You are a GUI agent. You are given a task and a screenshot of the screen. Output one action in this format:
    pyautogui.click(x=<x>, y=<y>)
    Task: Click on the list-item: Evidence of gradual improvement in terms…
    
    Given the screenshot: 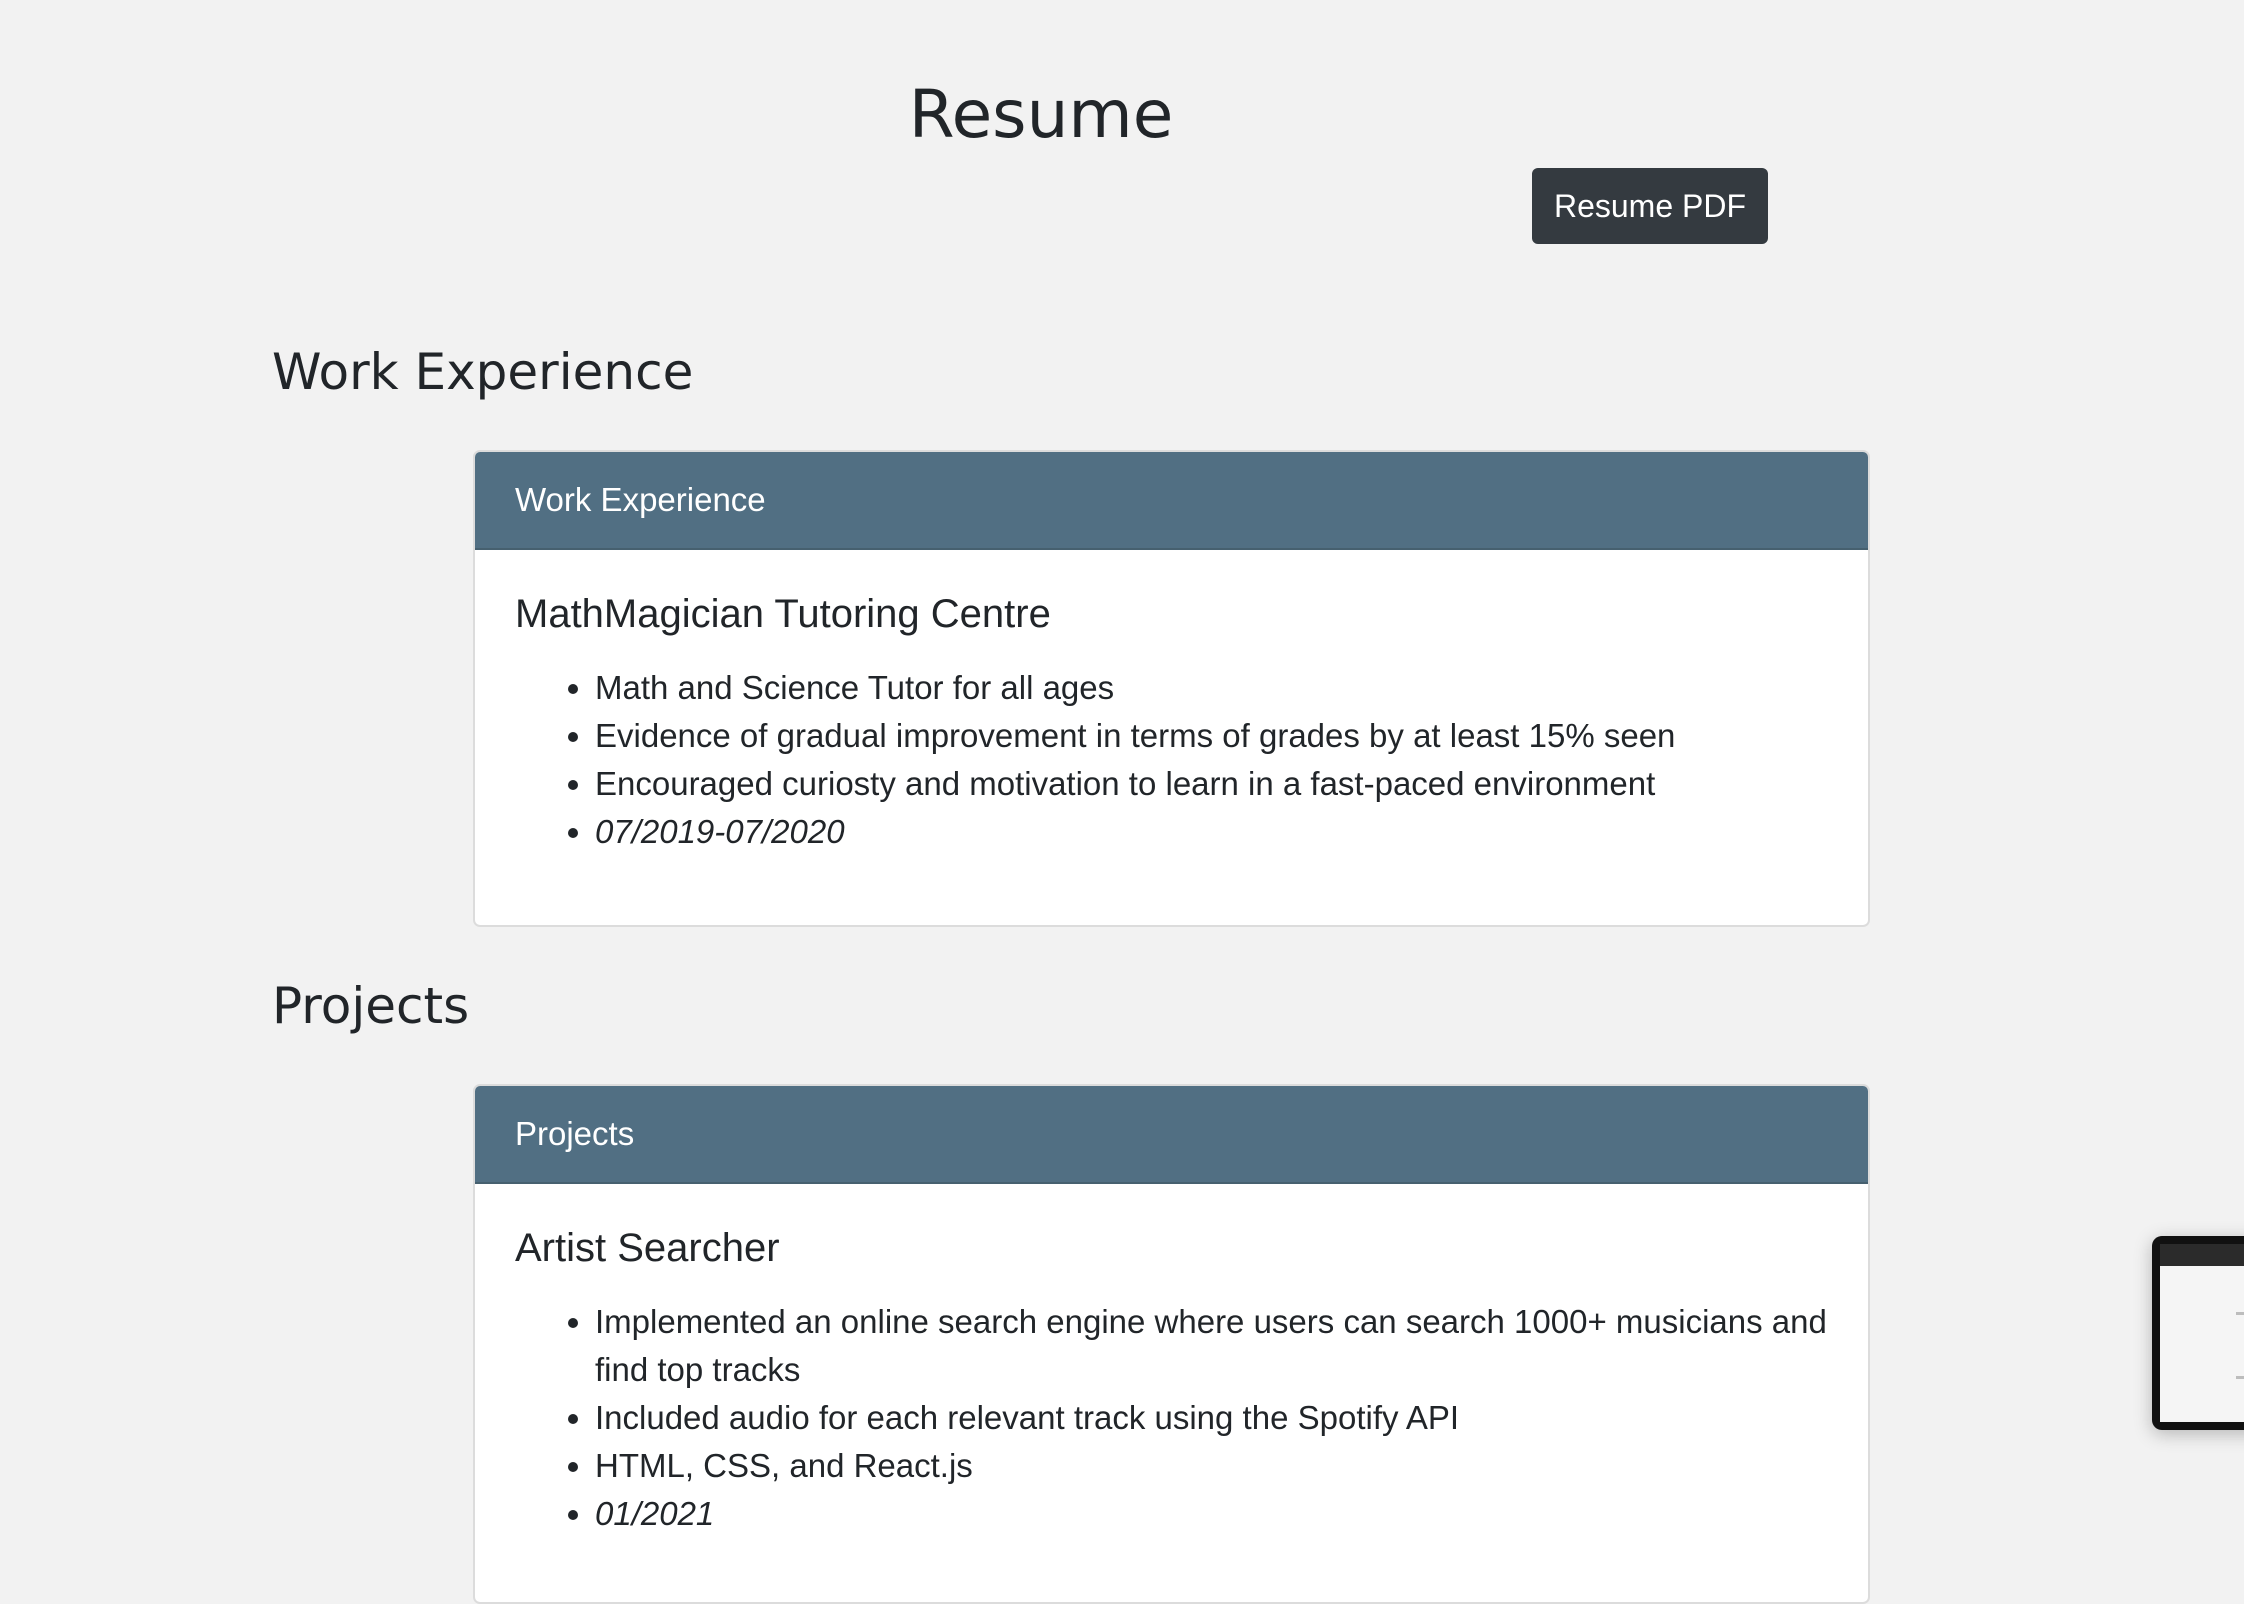 What is the action you would take?
    pyautogui.click(x=1211, y=736)
    